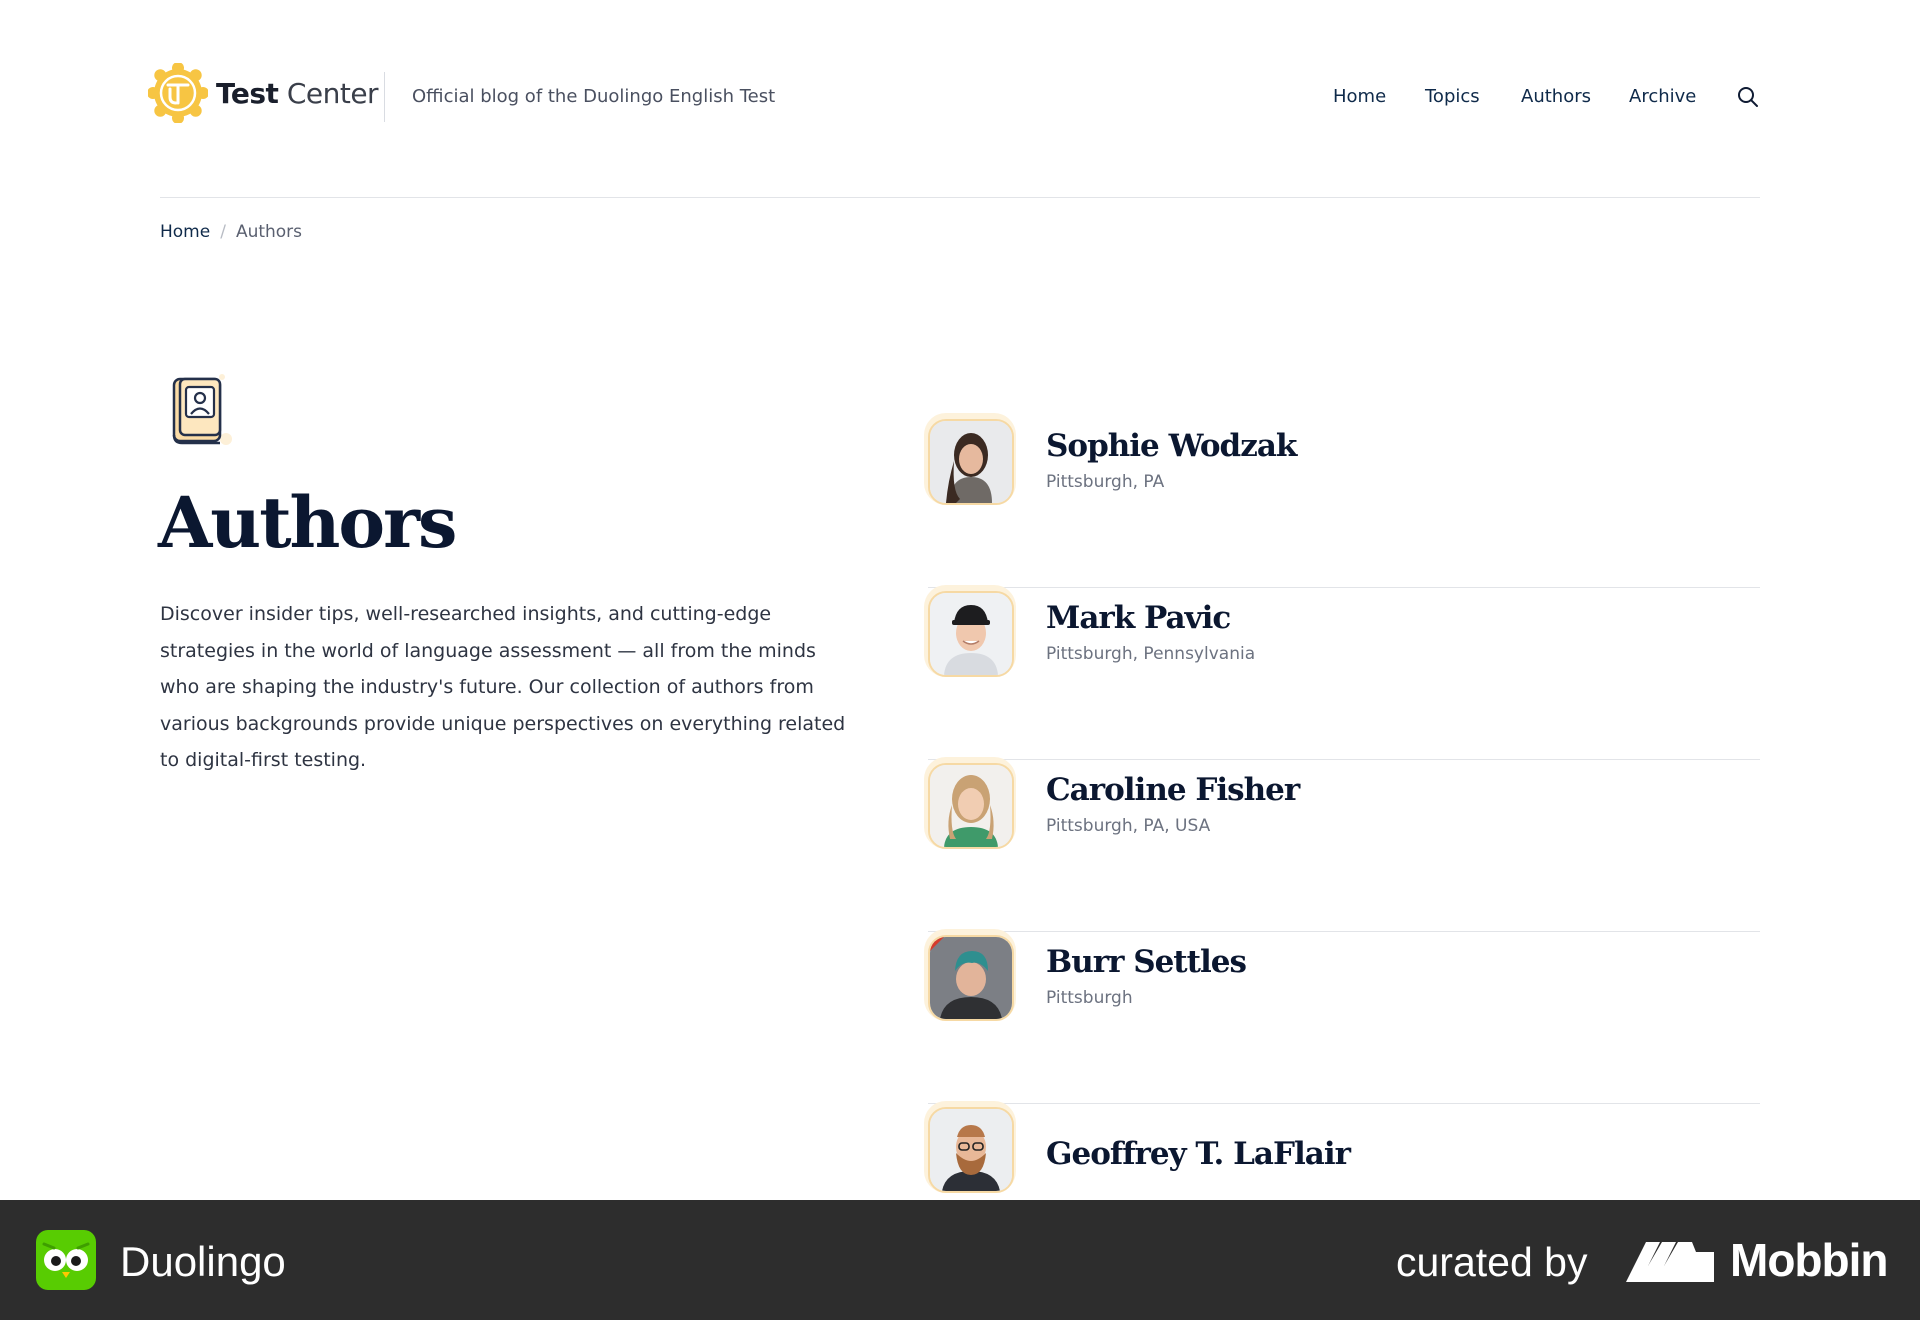 The width and height of the screenshot is (1920, 1320). I want to click on brand-name-light: Center, so click(332, 93).